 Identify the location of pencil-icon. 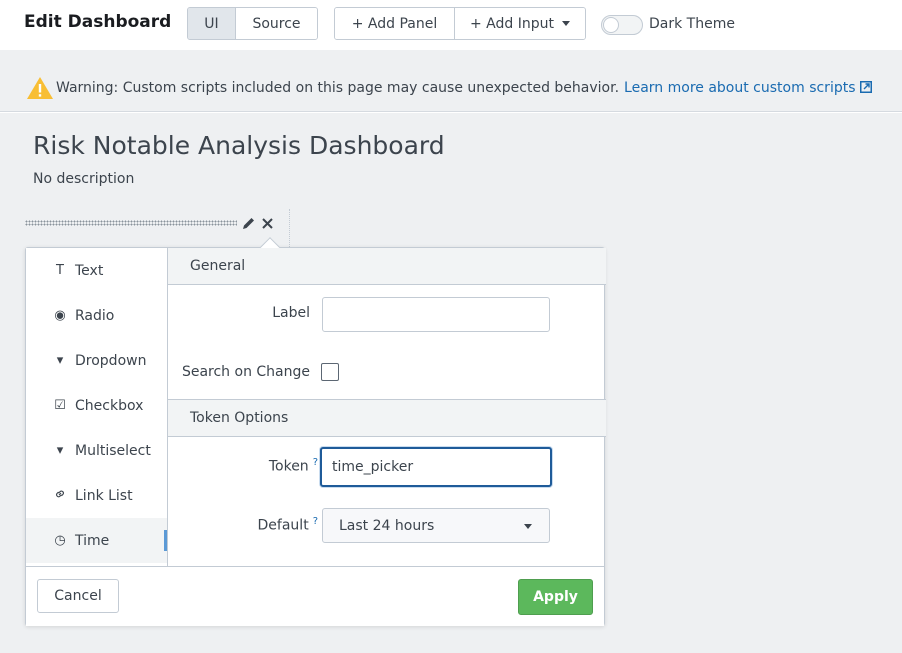
(248, 223).